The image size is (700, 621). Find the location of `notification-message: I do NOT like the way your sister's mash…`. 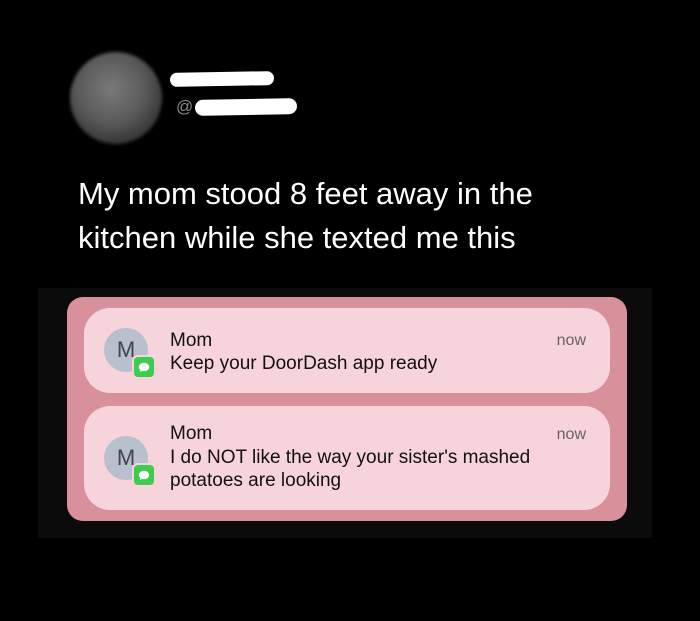

notification-message: I do NOT like the way your sister's mash… is located at coordinates (350, 469).